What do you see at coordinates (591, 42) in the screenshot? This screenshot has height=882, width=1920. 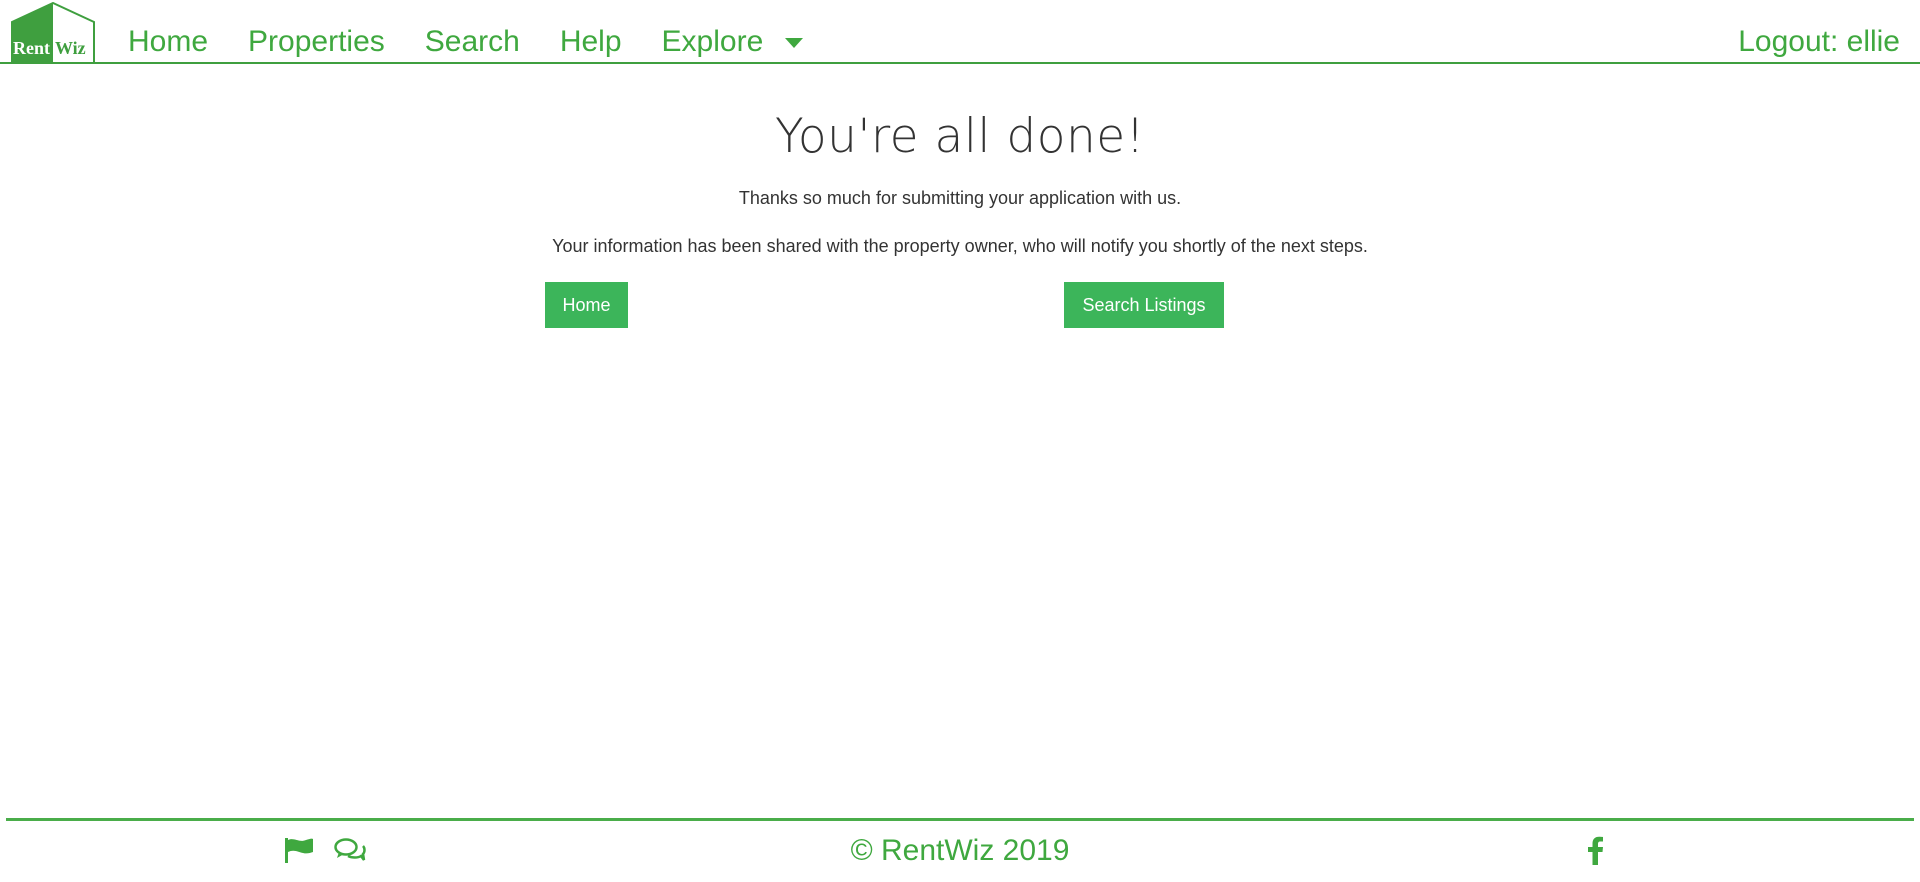 I see `nav-help: Help` at bounding box center [591, 42].